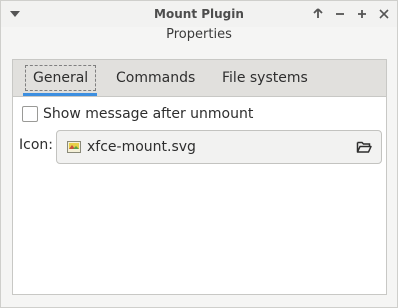 The height and width of the screenshot is (308, 398). What do you see at coordinates (60, 94) in the screenshot?
I see `active-tab-indicator` at bounding box center [60, 94].